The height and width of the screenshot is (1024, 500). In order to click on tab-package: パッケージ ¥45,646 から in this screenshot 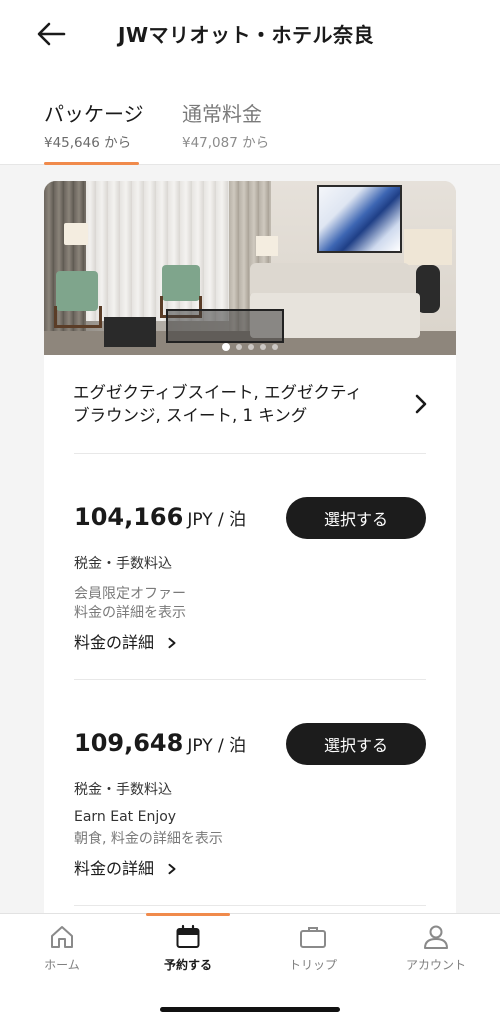, I will do `click(94, 124)`.